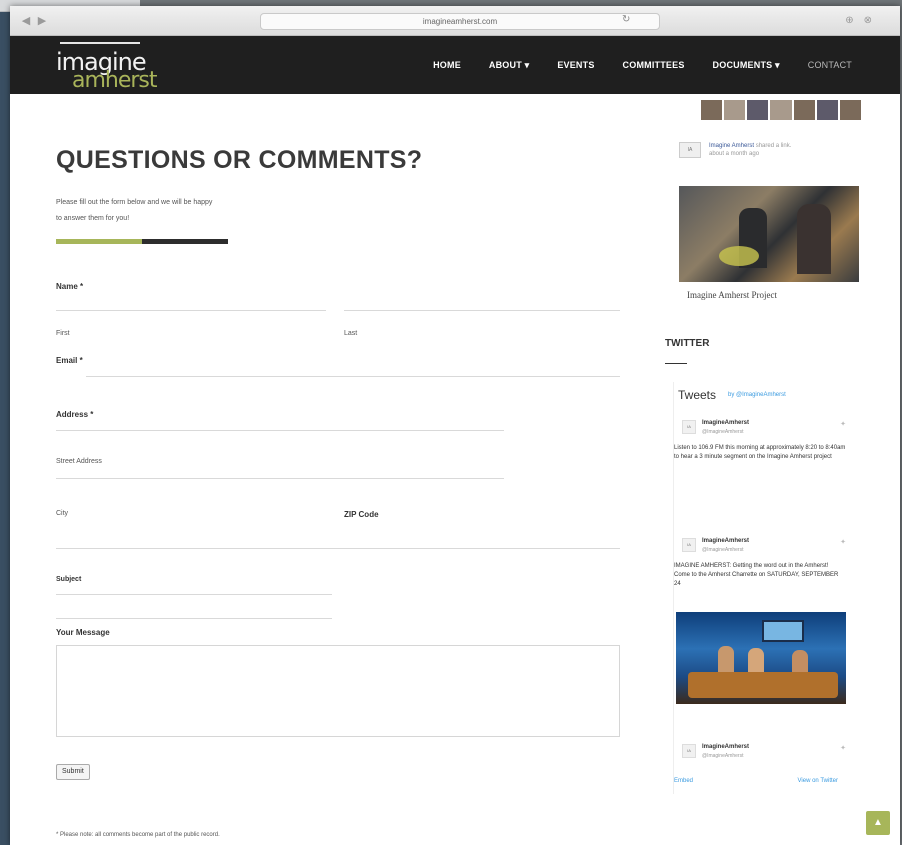  Describe the element at coordinates (26, 21) in the screenshot. I see `back-icon: ◀` at that location.